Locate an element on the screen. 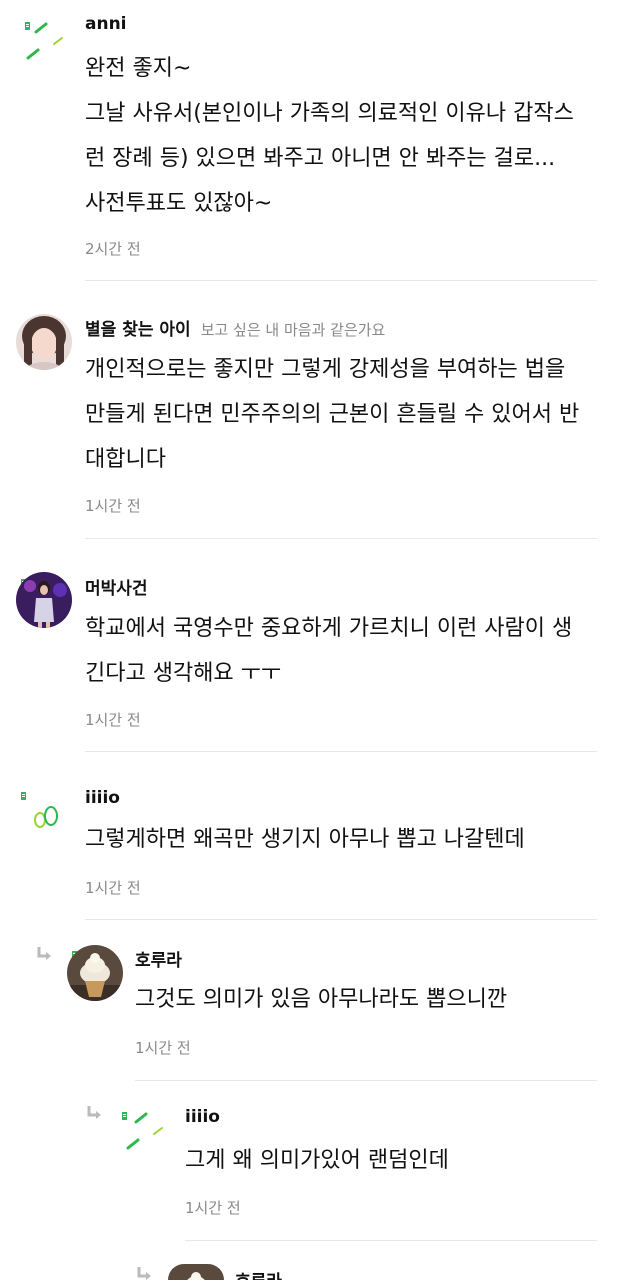 This screenshot has height=1280, width=640. comment-line: 개인적으로는 좋지만 그렇게 강제성을 부여하는 법을 is located at coordinates (325, 369).